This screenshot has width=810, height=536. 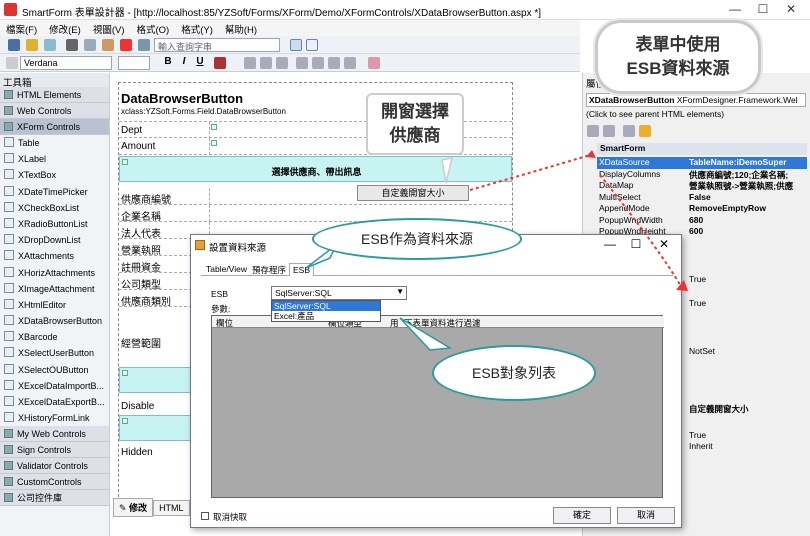 What do you see at coordinates (269, 270) in the screenshot?
I see `tab-stored-procedure: 預存程序` at bounding box center [269, 270].